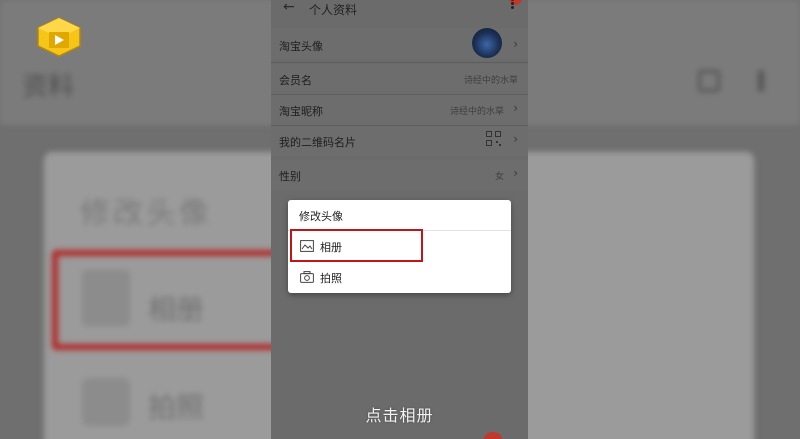 Image resolution: width=800 pixels, height=439 pixels. I want to click on row-member-name: 会员名 诗经中的水草, so click(399, 79).